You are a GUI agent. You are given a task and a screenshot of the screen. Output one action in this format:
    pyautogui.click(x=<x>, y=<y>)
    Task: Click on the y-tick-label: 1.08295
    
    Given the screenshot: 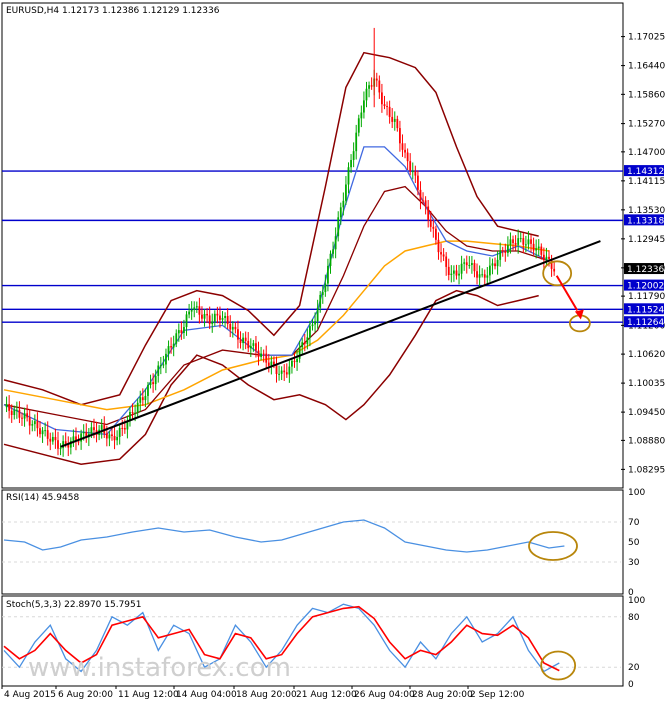 What is the action you would take?
    pyautogui.click(x=646, y=470)
    